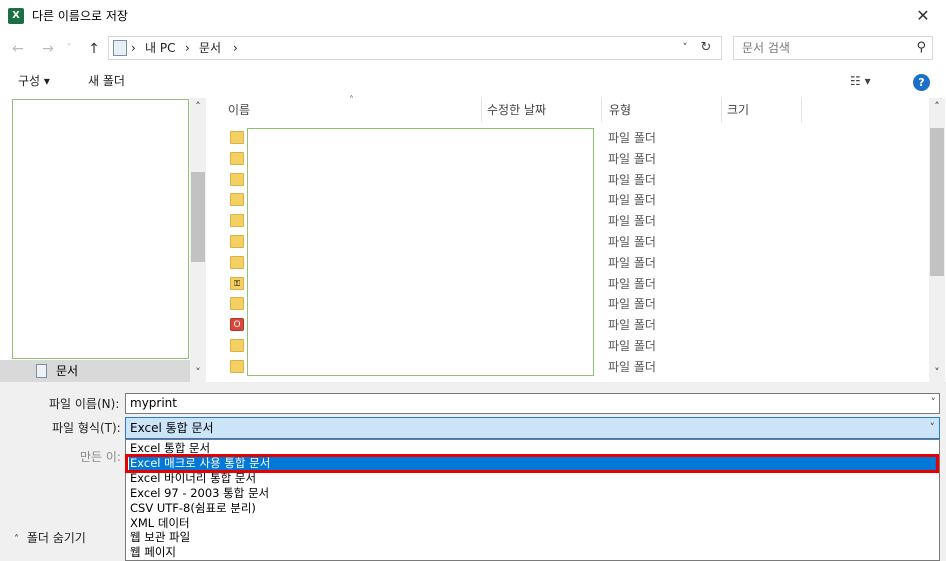 The image size is (946, 561). Describe the element at coordinates (533, 448) in the screenshot. I see `filetype-option: Excel 통합 문서` at that location.